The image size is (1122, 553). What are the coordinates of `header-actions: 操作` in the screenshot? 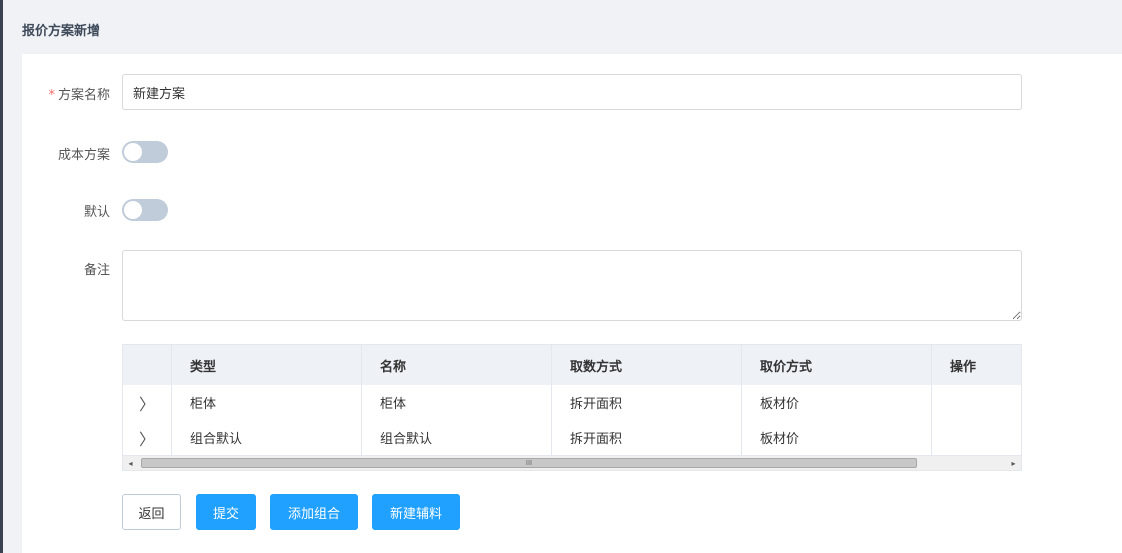 It's located at (963, 367).